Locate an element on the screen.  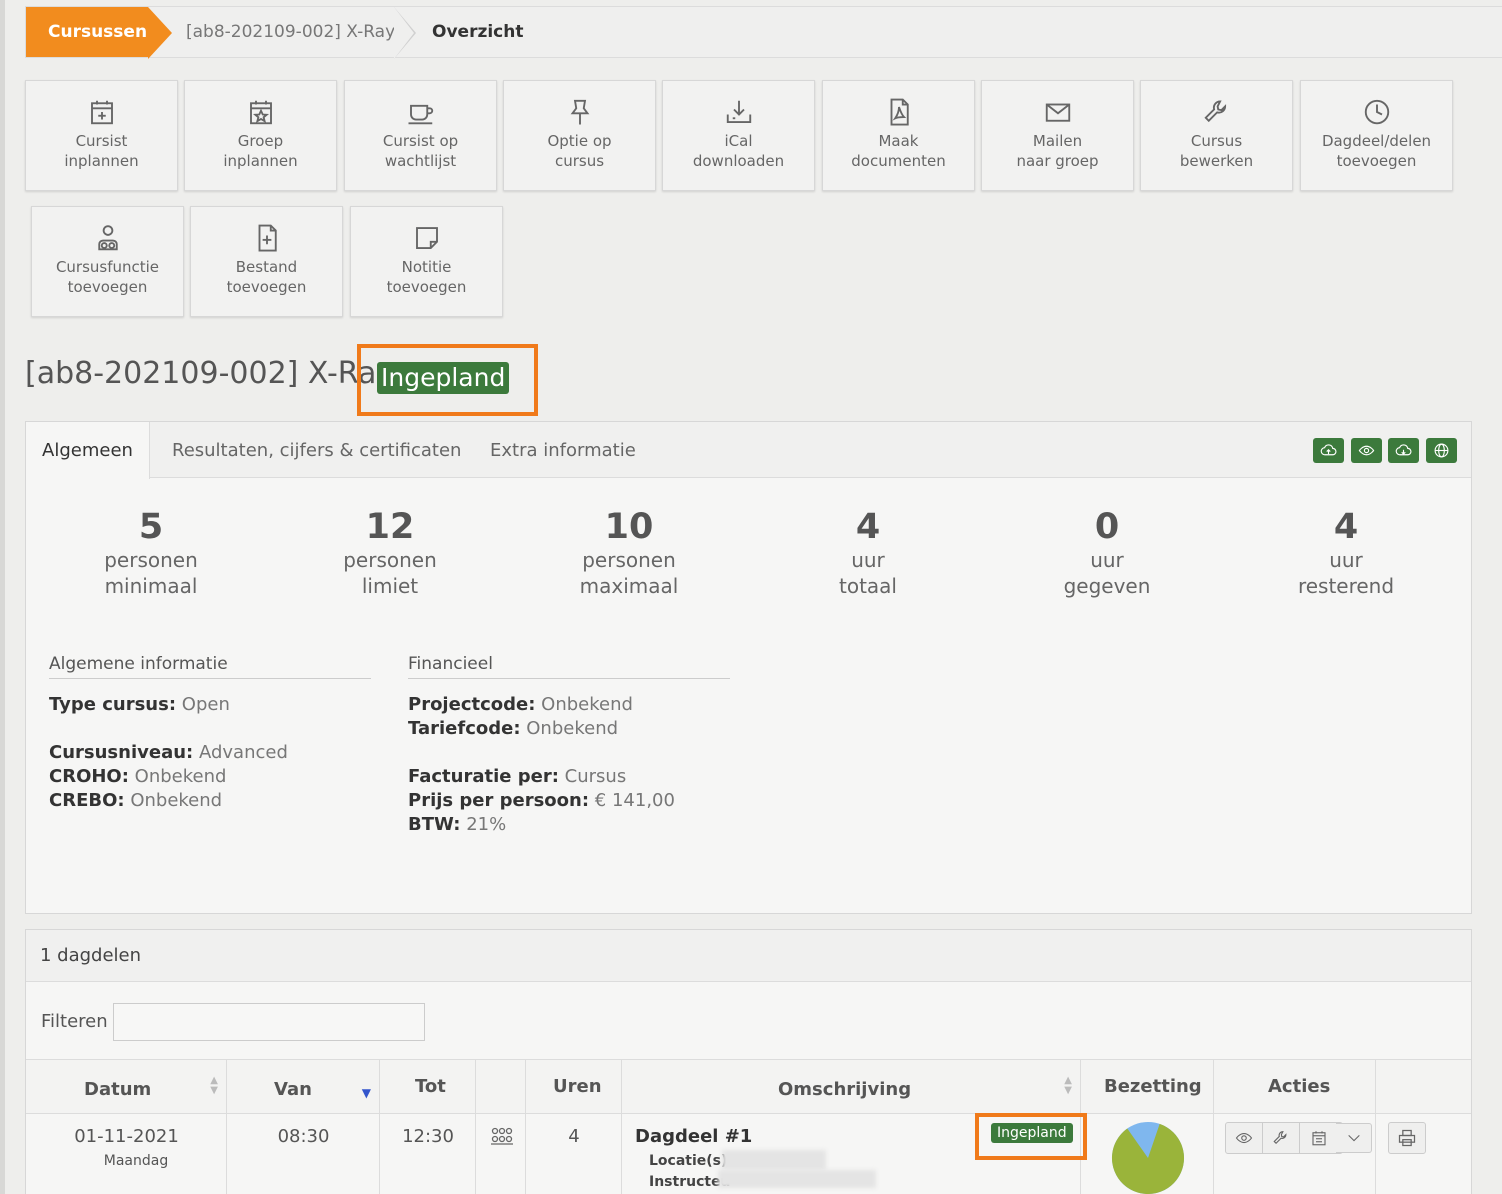
course-level: Cursusniveau: Advanced is located at coordinates (168, 752).